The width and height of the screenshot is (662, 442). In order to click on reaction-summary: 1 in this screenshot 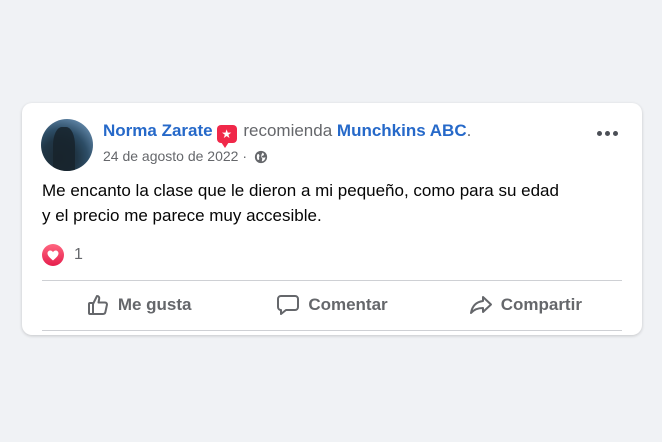, I will do `click(62, 255)`.